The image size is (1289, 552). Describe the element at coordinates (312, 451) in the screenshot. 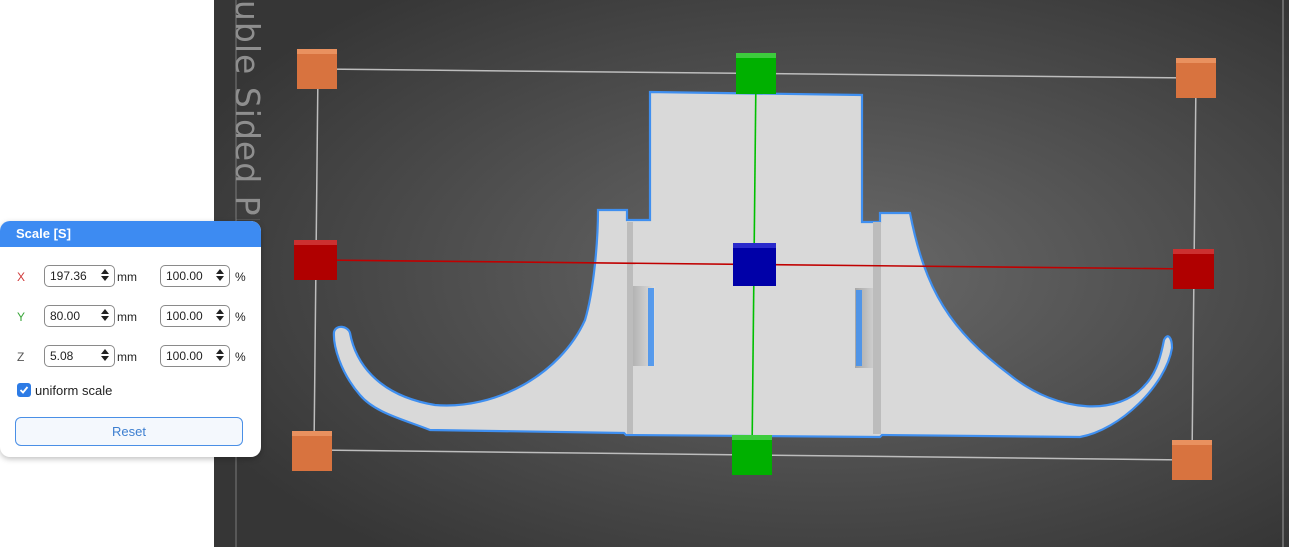

I see `corner-handle-bottom-left` at that location.